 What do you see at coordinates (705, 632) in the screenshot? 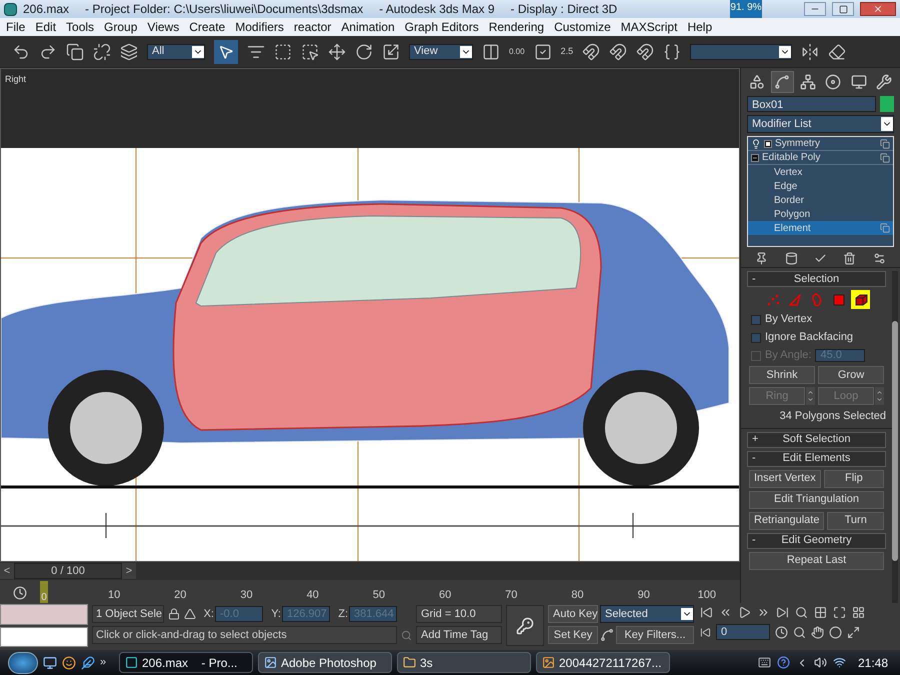
I see `key-mode-icon` at bounding box center [705, 632].